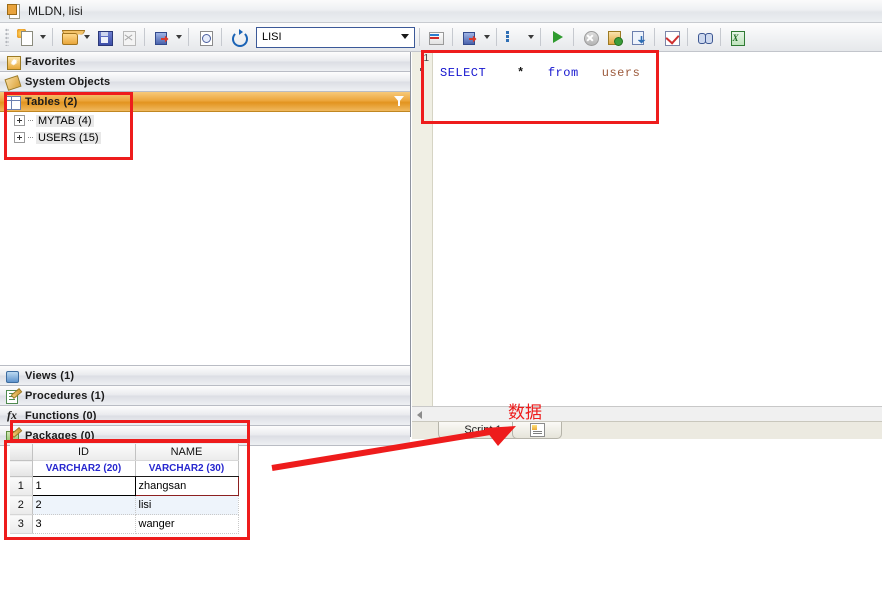 This screenshot has width=882, height=595. I want to click on annotation-arrow, so click(393, 448).